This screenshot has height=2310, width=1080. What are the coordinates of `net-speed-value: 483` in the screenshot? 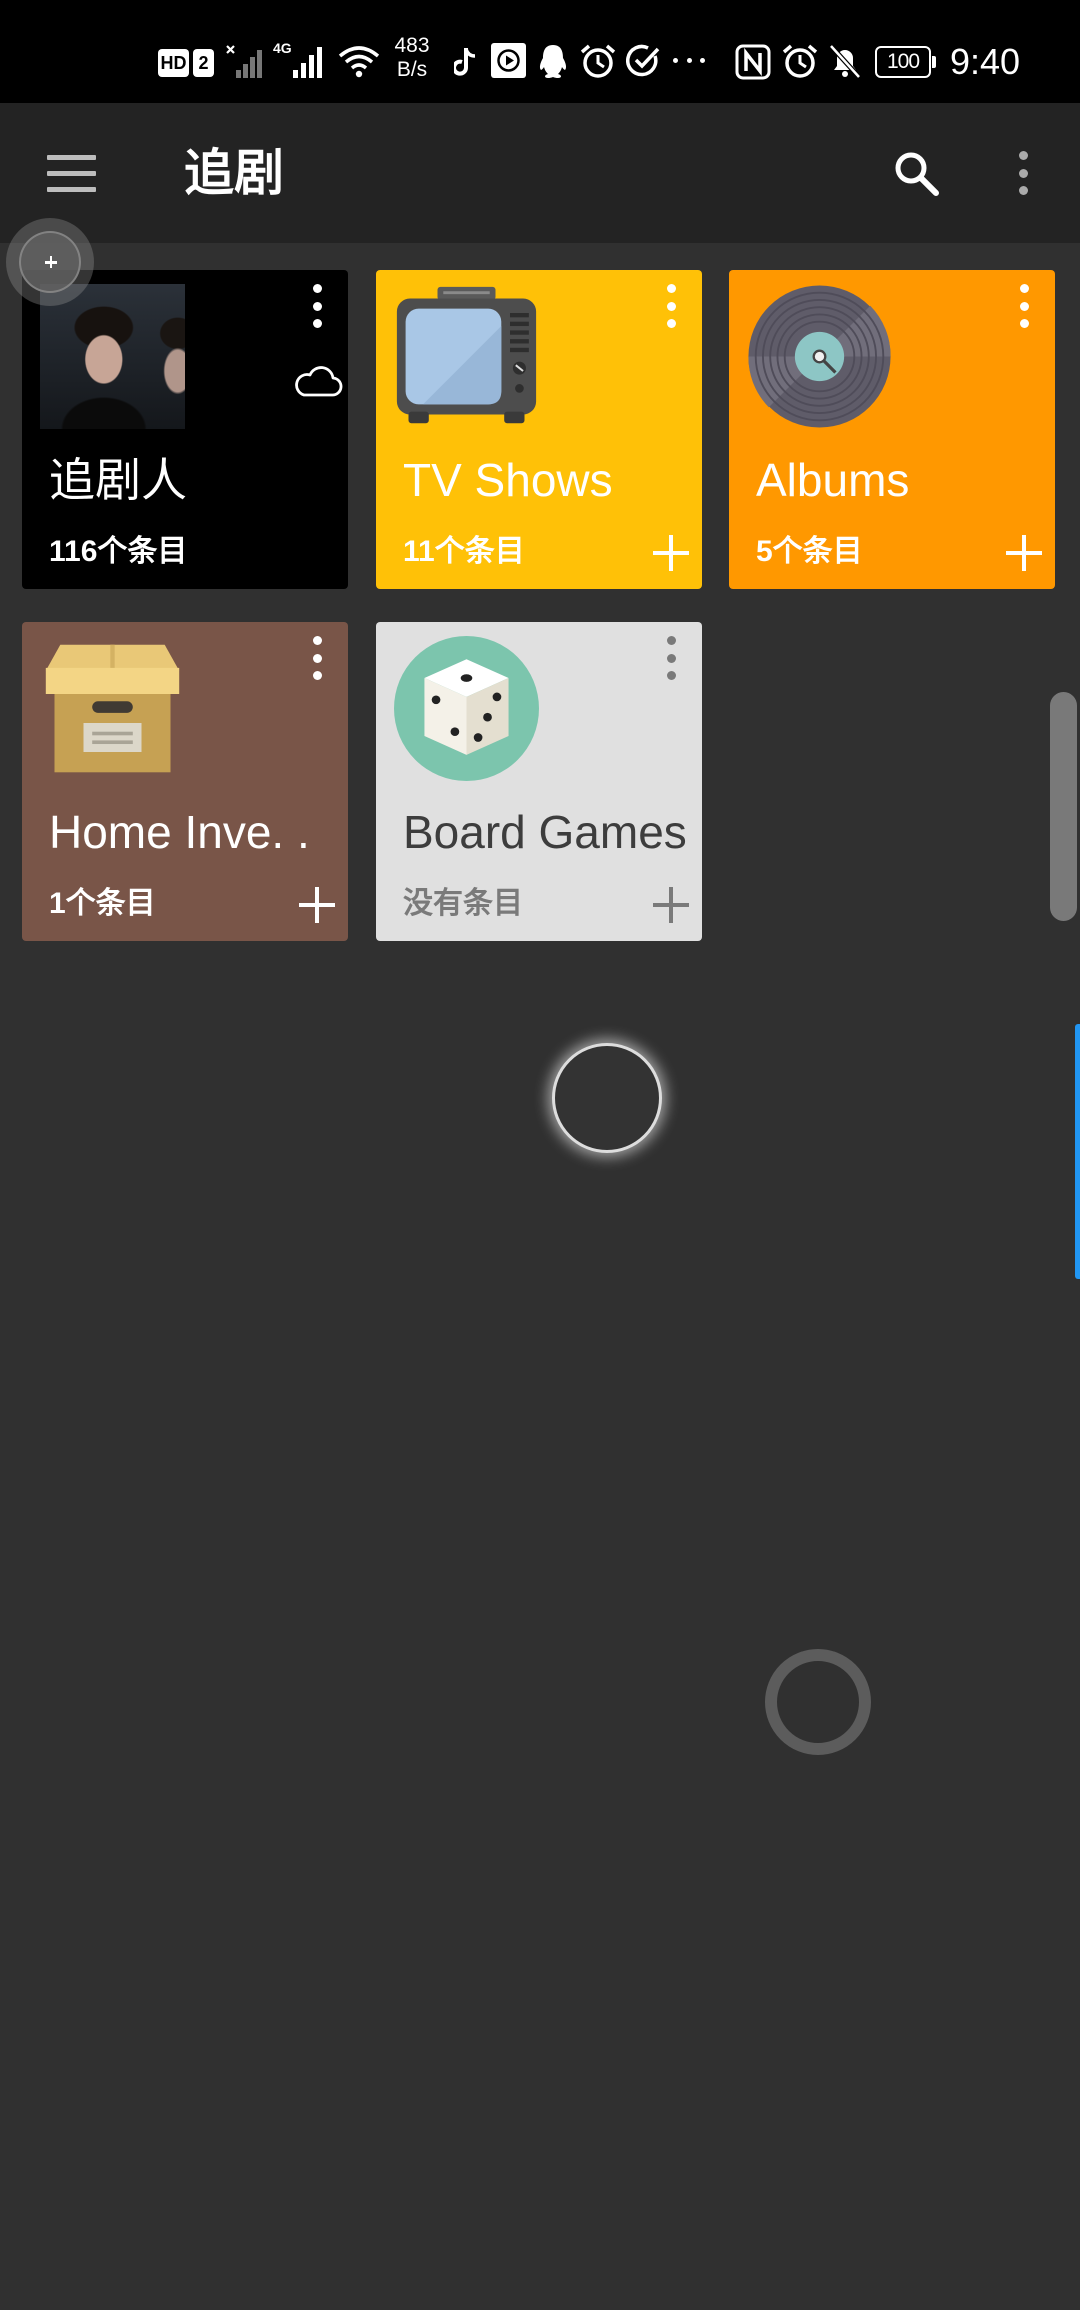 It's located at (412, 45).